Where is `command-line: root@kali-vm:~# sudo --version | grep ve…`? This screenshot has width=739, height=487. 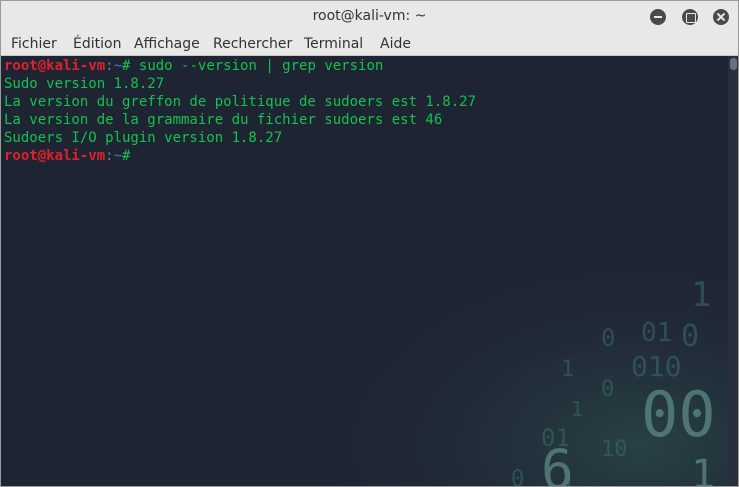
command-line: root@kali-vm:~# sudo --version | grep ve… is located at coordinates (193, 66).